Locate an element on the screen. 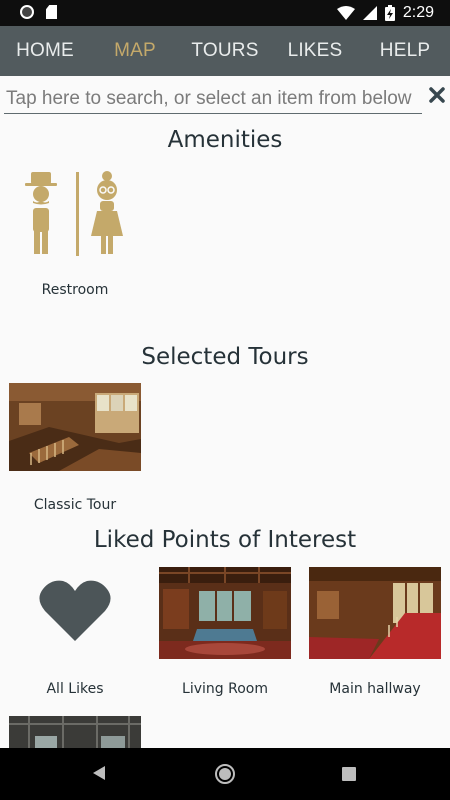 Image resolution: width=450 pixels, height=800 pixels. amenity-restroom: Restroom is located at coordinates (75, 234).